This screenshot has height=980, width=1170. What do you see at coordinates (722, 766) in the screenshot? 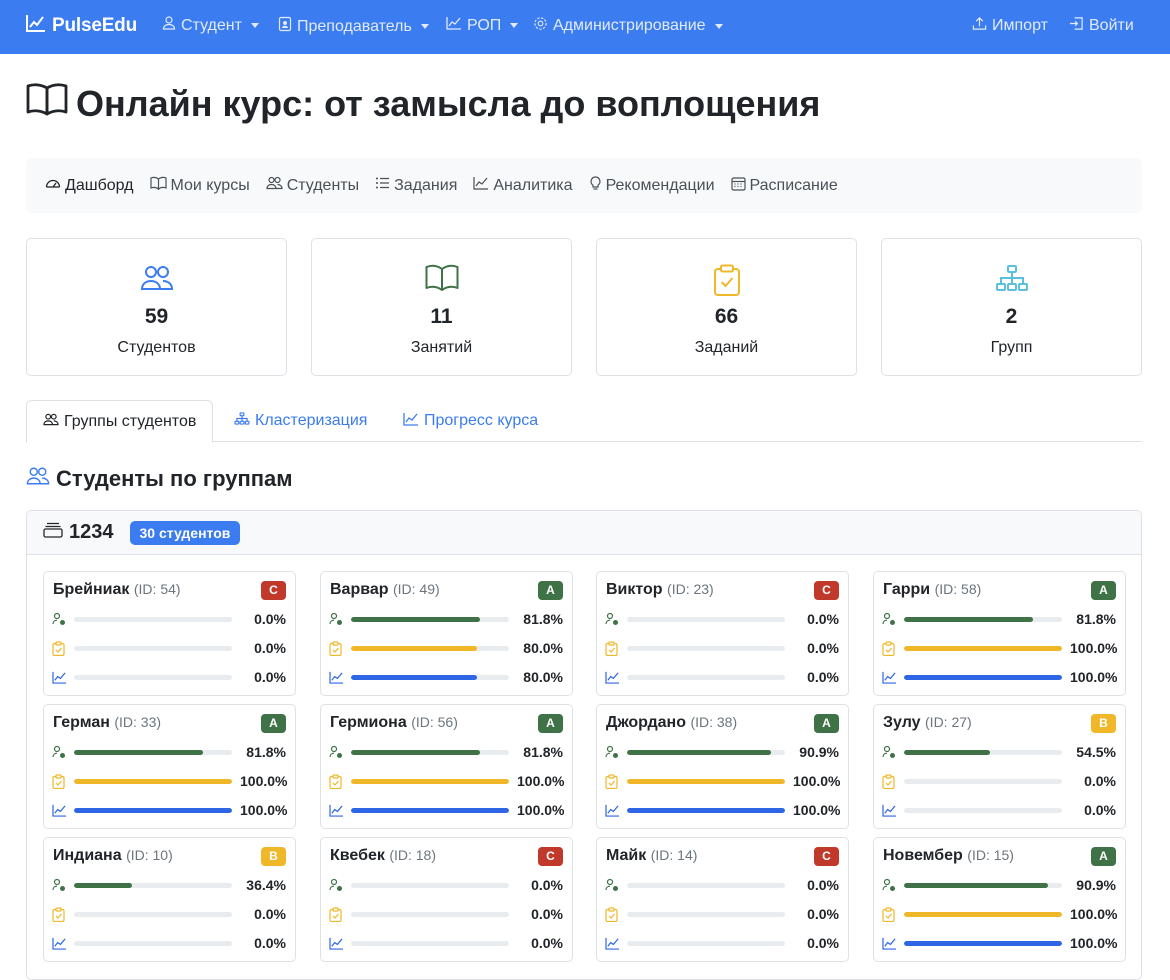
I see `student-card: Джордано (ID: 38) A 90.9% 100.0% 100.0%` at bounding box center [722, 766].